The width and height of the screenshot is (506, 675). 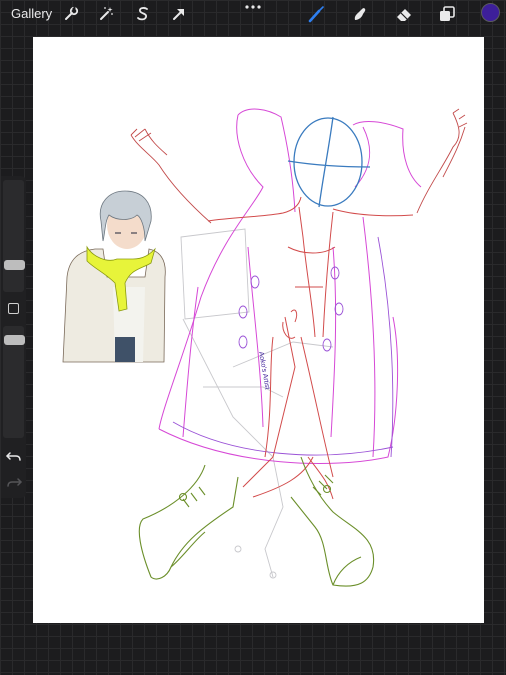 I want to click on arms-hands, so click(x=299, y=166).